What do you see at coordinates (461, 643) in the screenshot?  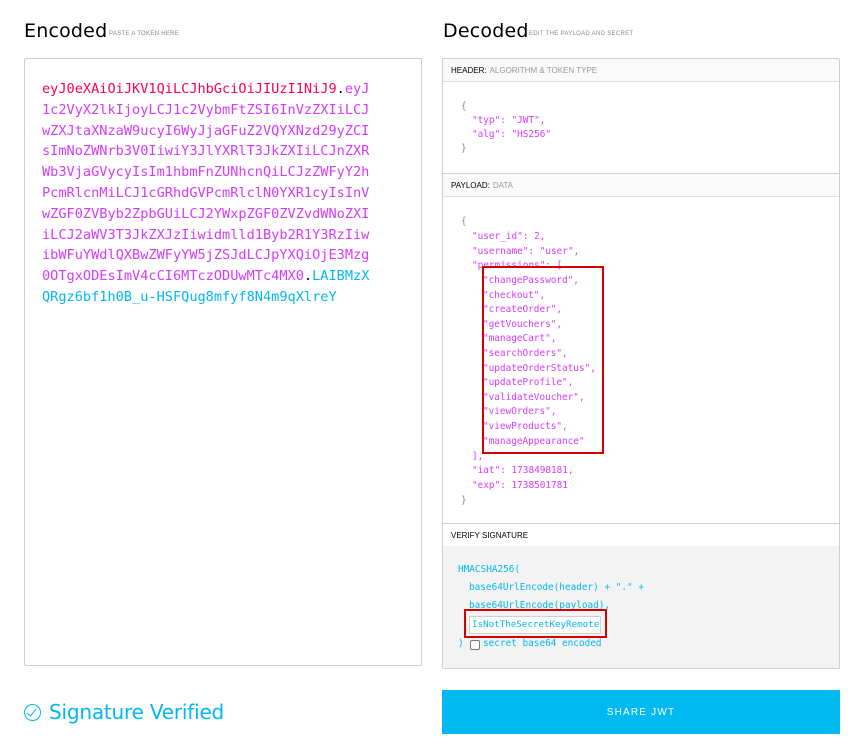 I see `verify-close-paren: )` at bounding box center [461, 643].